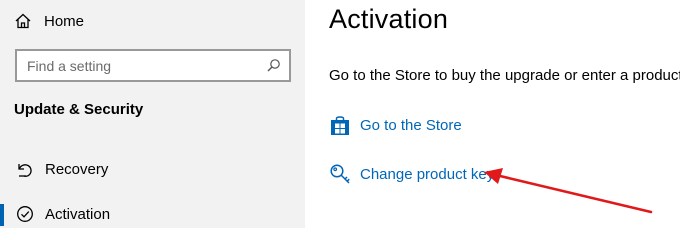 This screenshot has width=680, height=240. I want to click on go-to-store-label: Go to the Store, so click(411, 125).